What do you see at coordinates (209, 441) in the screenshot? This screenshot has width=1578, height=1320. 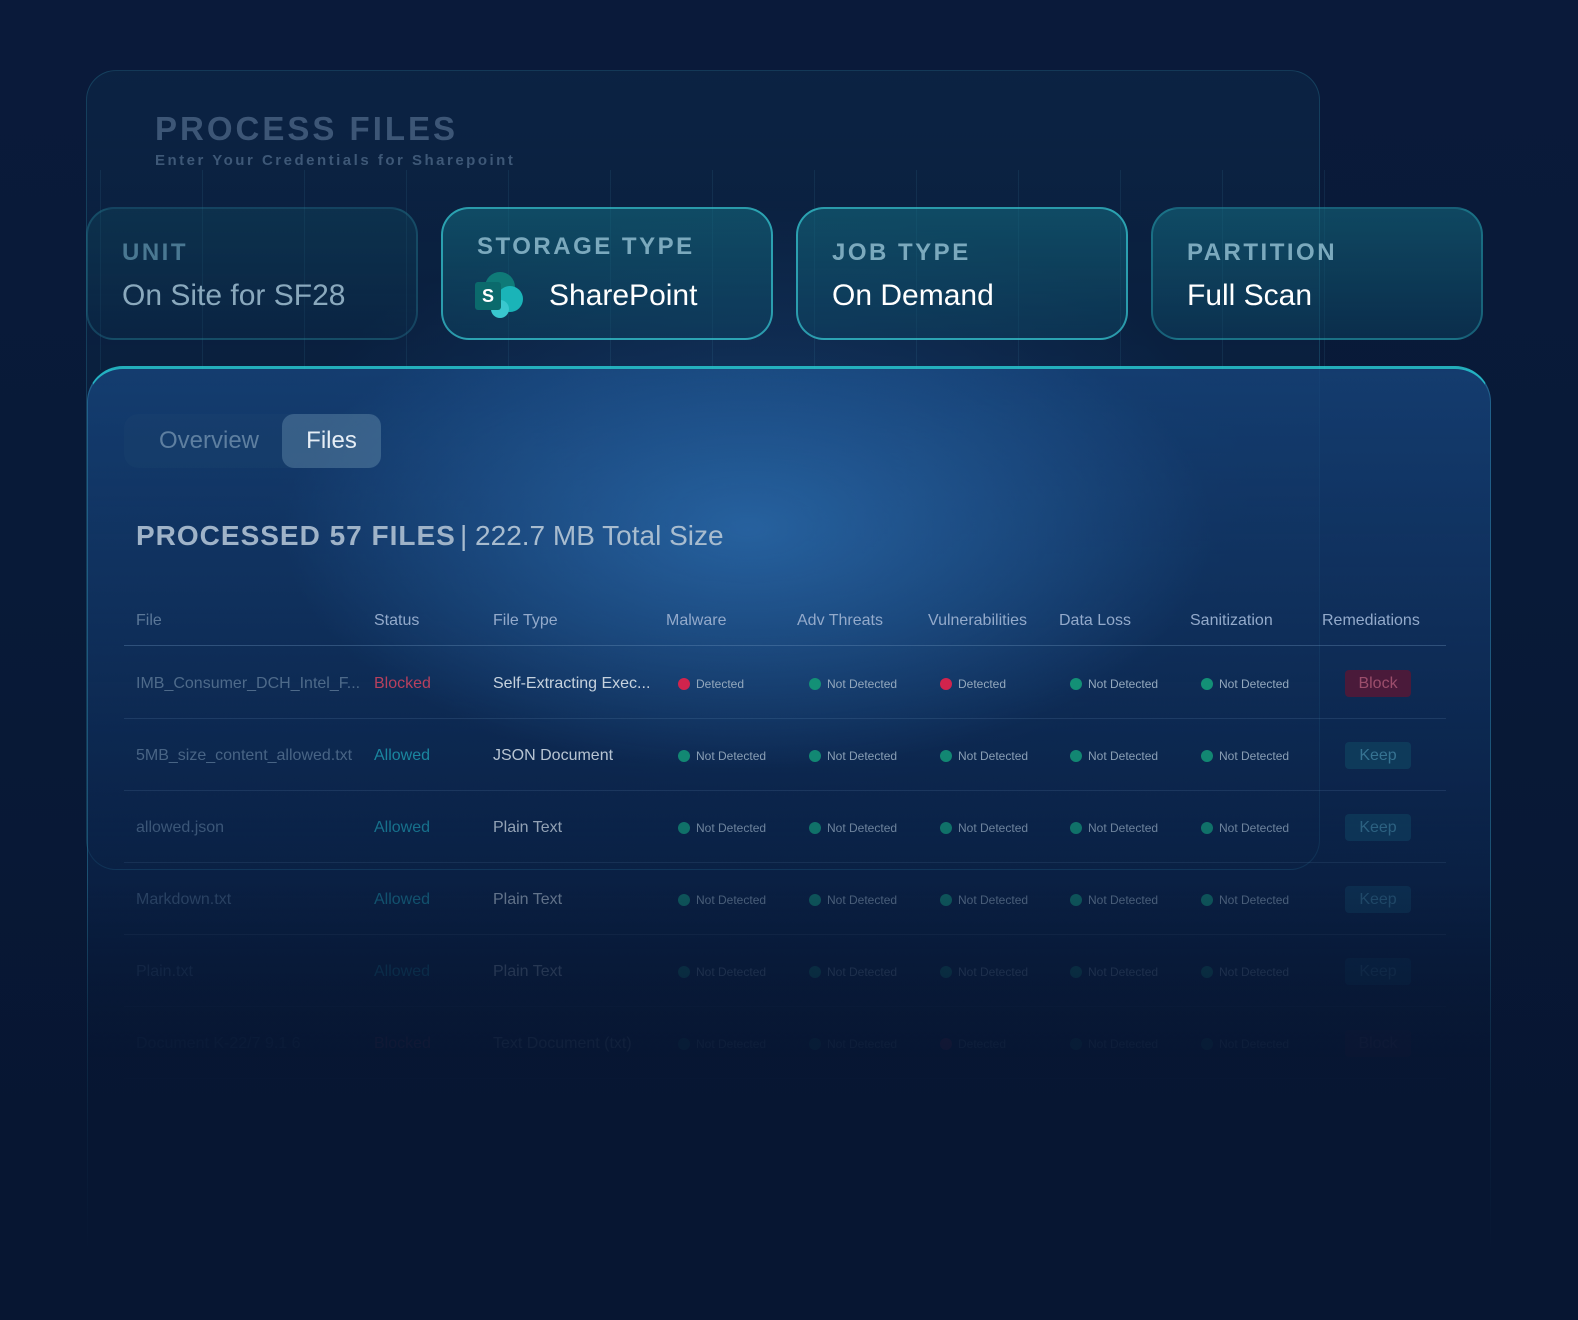 I see `tab-overview: Overview` at bounding box center [209, 441].